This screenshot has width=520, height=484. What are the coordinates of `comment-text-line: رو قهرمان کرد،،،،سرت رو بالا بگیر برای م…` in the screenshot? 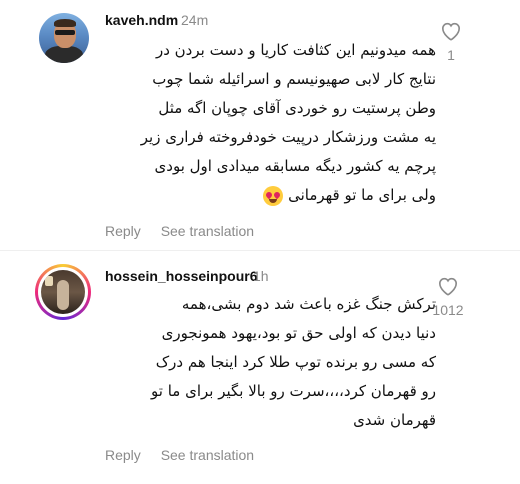 It's located at (293, 391).